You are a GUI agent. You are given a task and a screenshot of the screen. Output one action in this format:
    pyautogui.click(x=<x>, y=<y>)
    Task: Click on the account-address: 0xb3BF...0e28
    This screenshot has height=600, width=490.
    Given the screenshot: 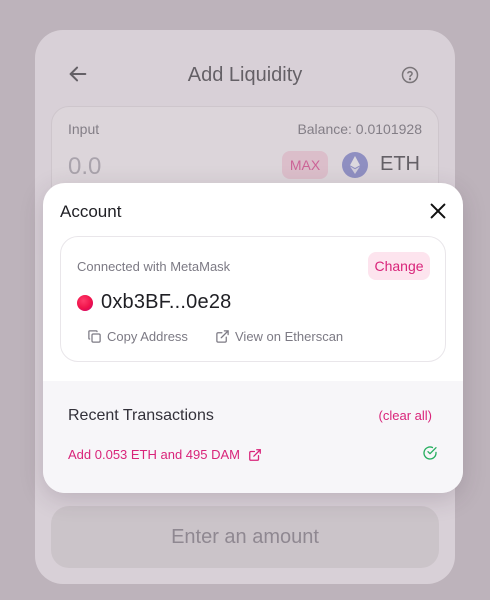 What is the action you would take?
    pyautogui.click(x=166, y=302)
    